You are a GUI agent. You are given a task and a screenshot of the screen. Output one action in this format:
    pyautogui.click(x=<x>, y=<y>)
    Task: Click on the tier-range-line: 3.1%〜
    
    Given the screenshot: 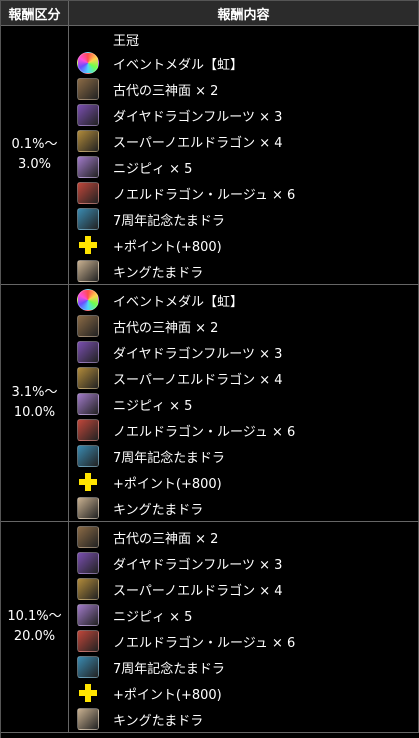 What is the action you would take?
    pyautogui.click(x=34, y=392)
    